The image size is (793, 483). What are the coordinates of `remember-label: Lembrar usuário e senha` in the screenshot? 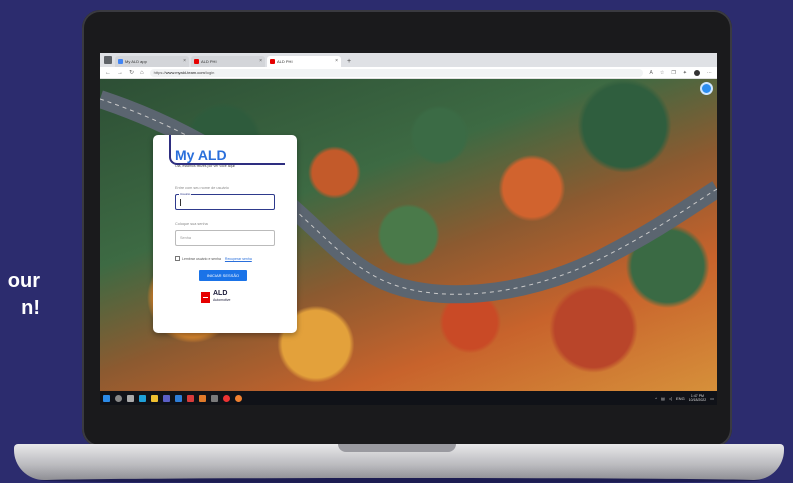 It's located at (201, 258).